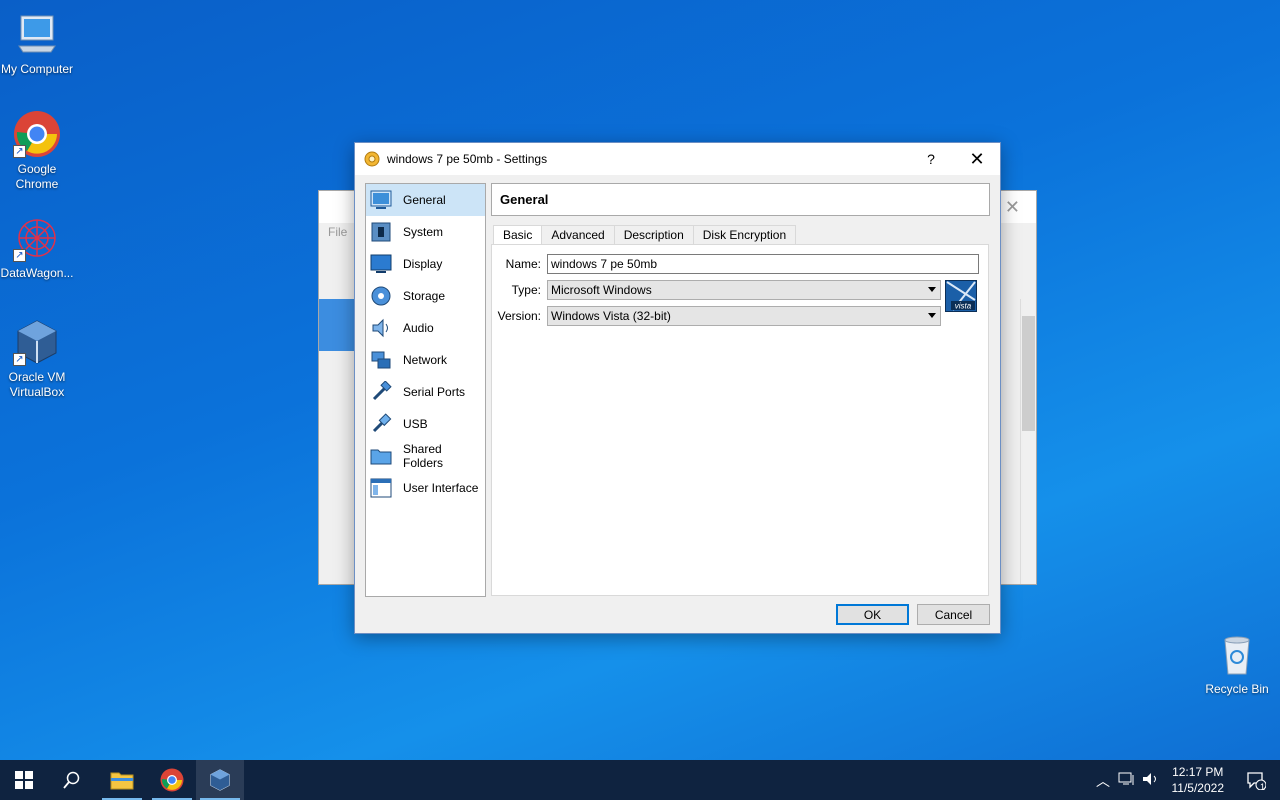 This screenshot has width=1280, height=800. Describe the element at coordinates (37, 342) in the screenshot. I see `virtualbox-icon: ↗` at that location.